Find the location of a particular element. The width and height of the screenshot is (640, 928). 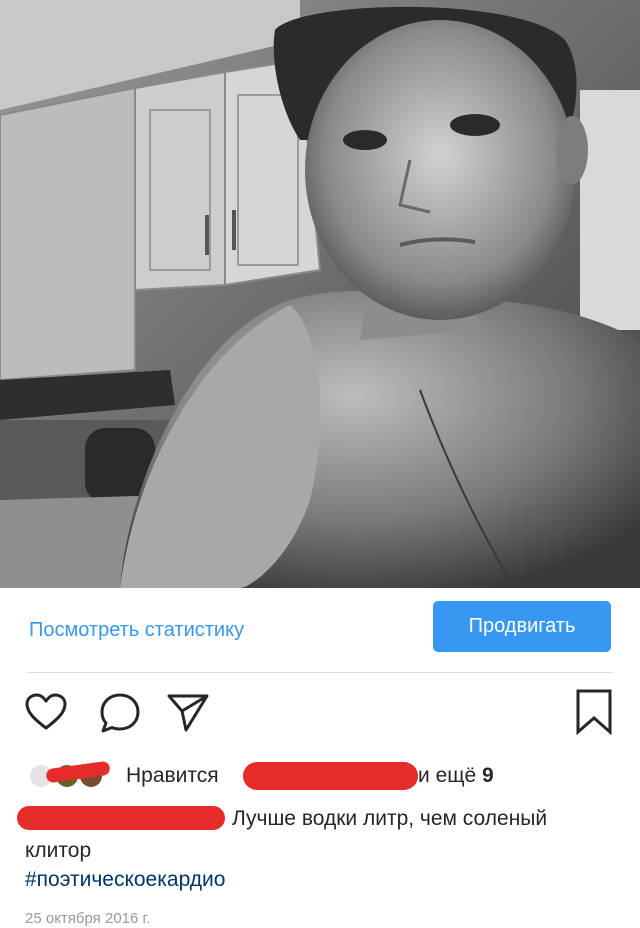

likes-more: и ещё 9 is located at coordinates (456, 775).